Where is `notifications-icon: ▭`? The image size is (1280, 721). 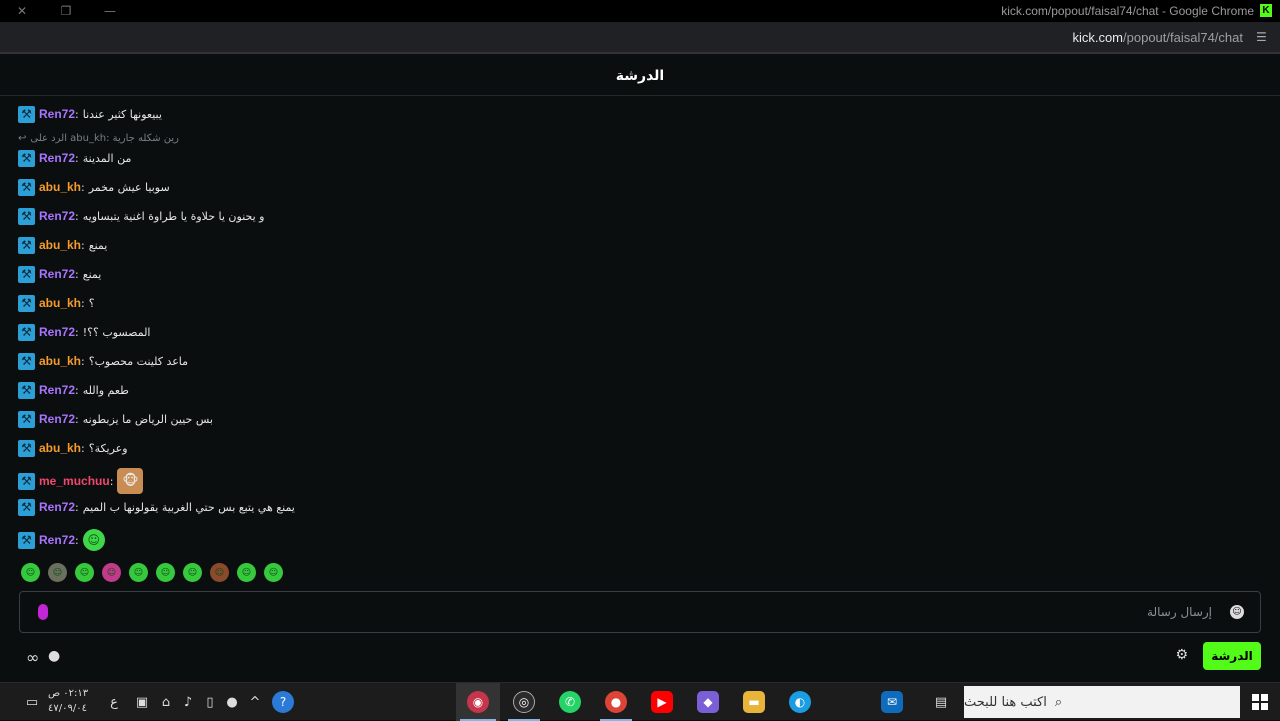
notifications-icon: ▭ is located at coordinates (32, 702).